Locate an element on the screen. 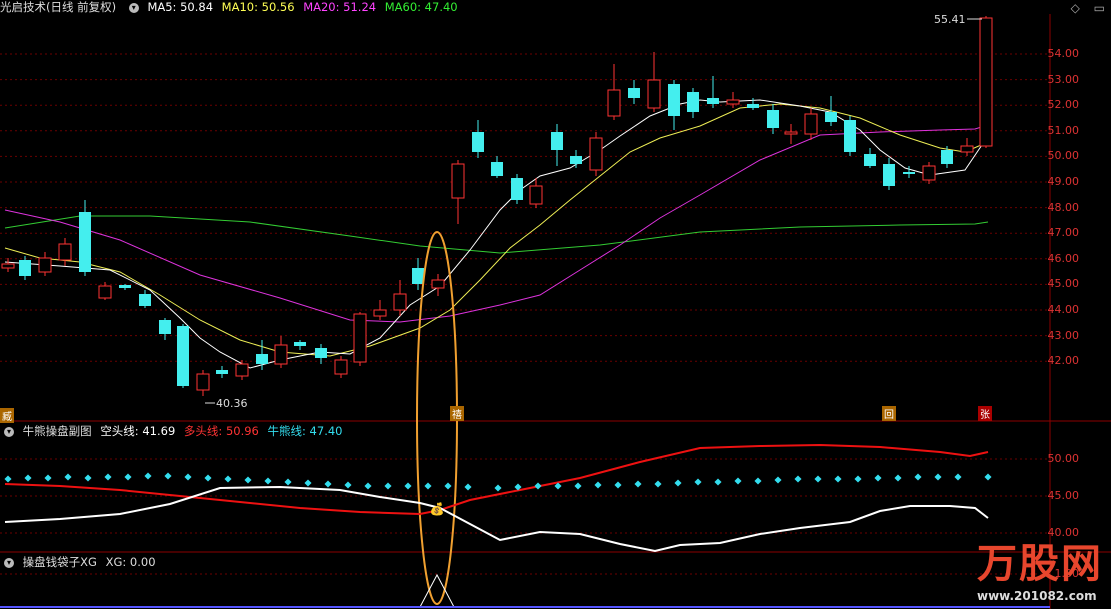 The height and width of the screenshot is (609, 1111). price-tick: 44.00 is located at coordinates (1063, 309).